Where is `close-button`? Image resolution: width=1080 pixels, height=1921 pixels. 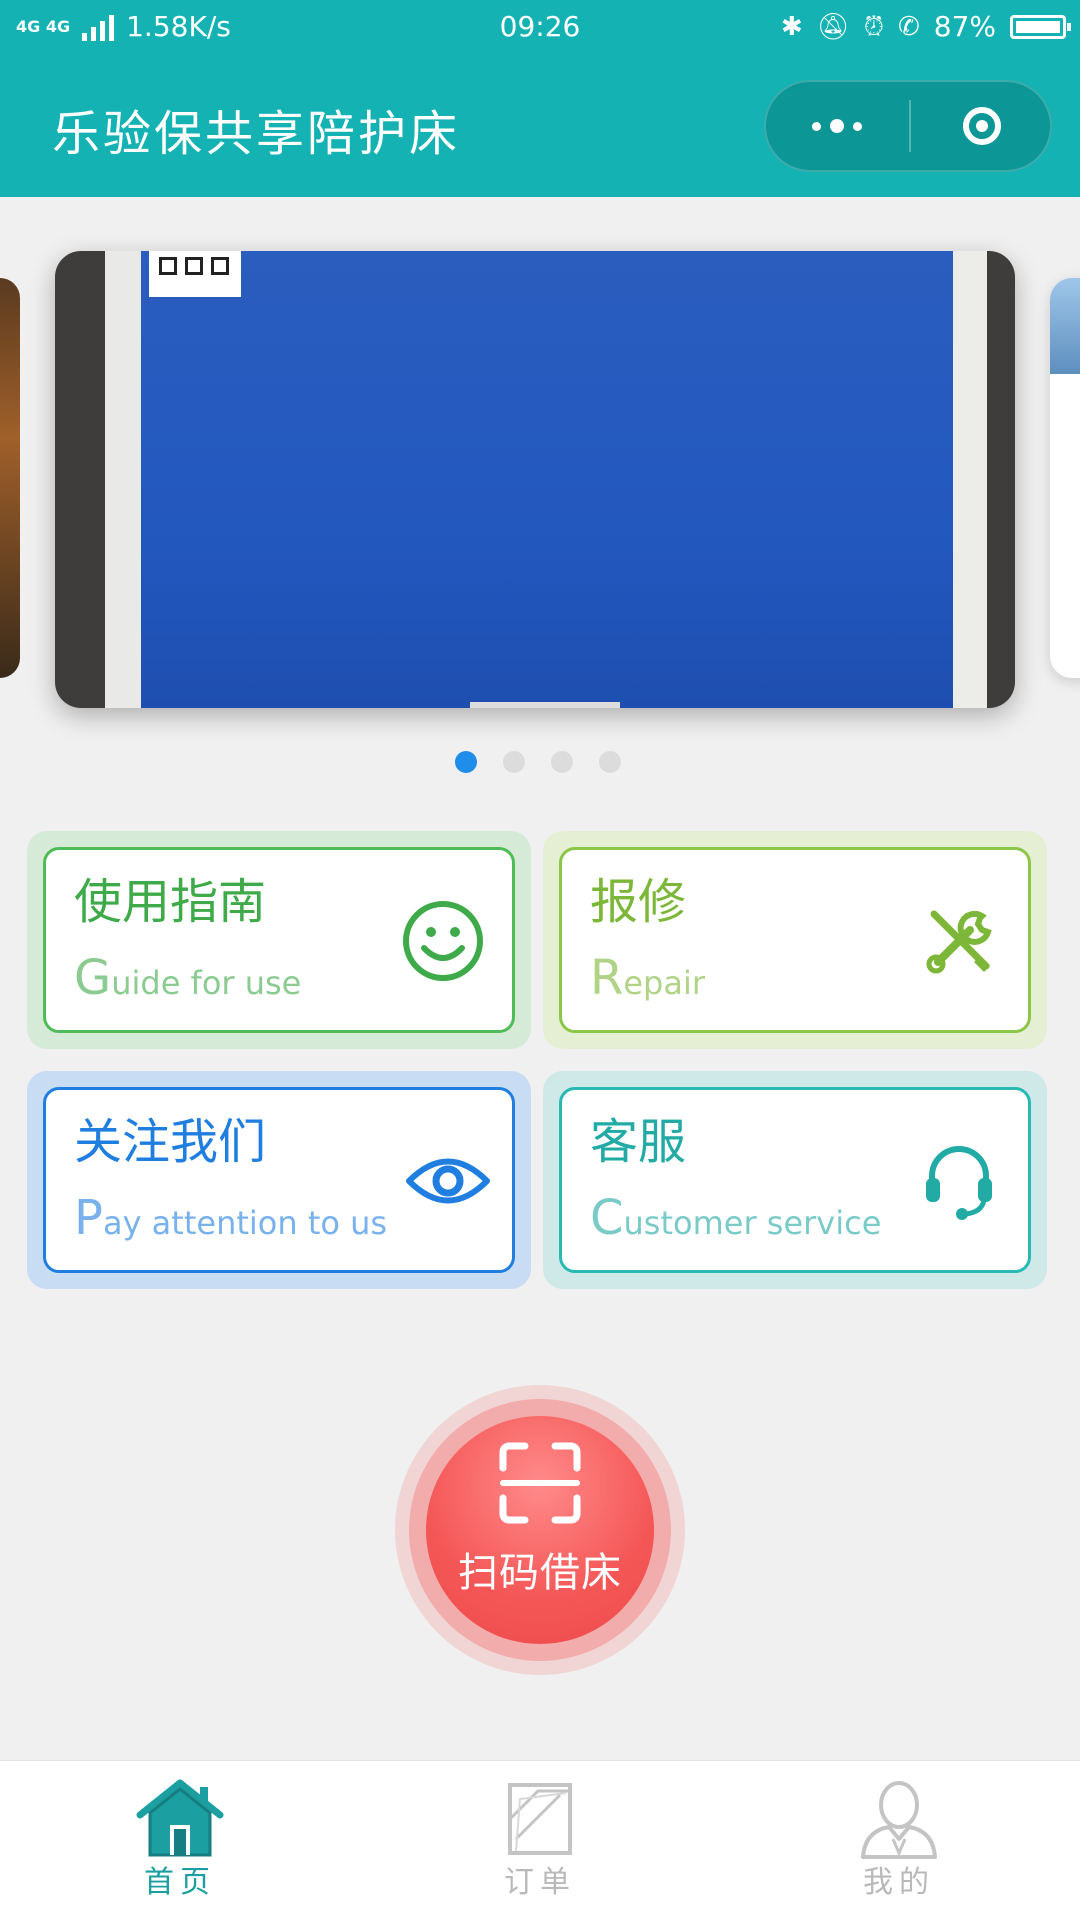
close-button is located at coordinates (982, 126).